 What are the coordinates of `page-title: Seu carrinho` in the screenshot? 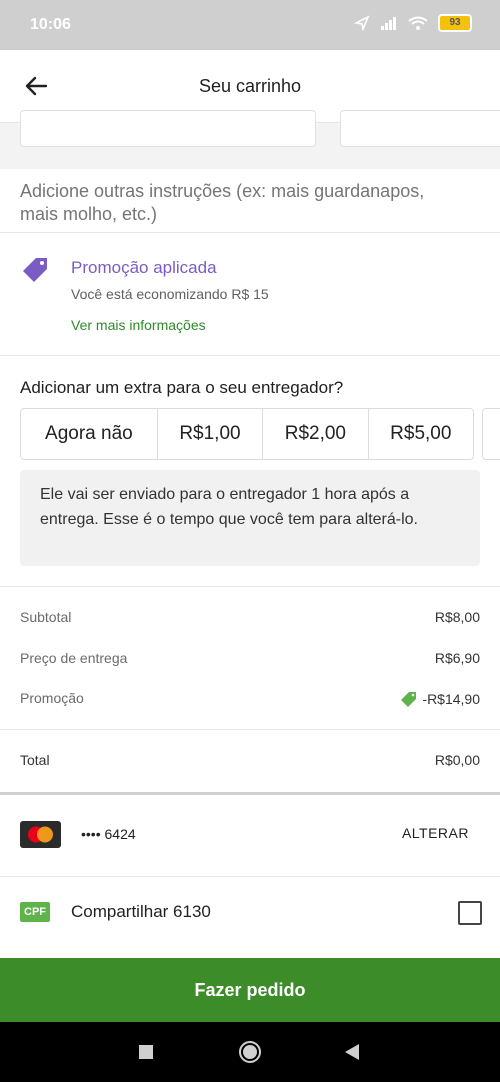 It's located at (250, 86).